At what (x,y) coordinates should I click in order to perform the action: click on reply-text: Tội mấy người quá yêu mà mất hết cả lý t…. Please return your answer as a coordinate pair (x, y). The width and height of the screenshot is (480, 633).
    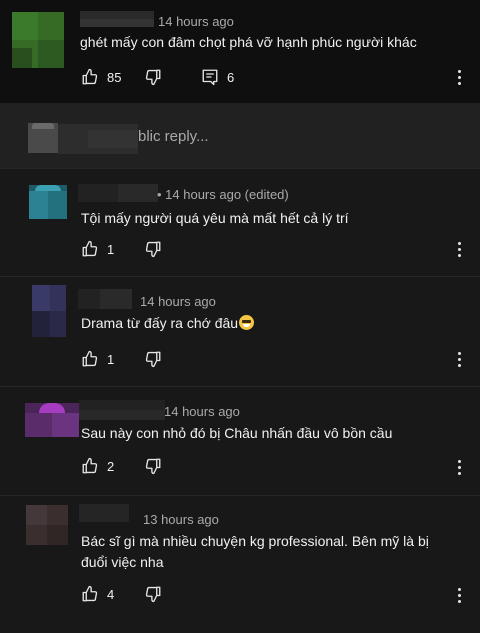
    Looking at the image, I should click on (215, 218).